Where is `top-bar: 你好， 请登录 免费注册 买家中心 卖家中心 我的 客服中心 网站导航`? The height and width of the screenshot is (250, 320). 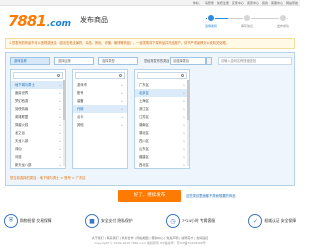 top-bar: 你好， 请登录 免费注册 买家中心 卖家中心 我的 客服中心 网站导航 is located at coordinates (150, 3).